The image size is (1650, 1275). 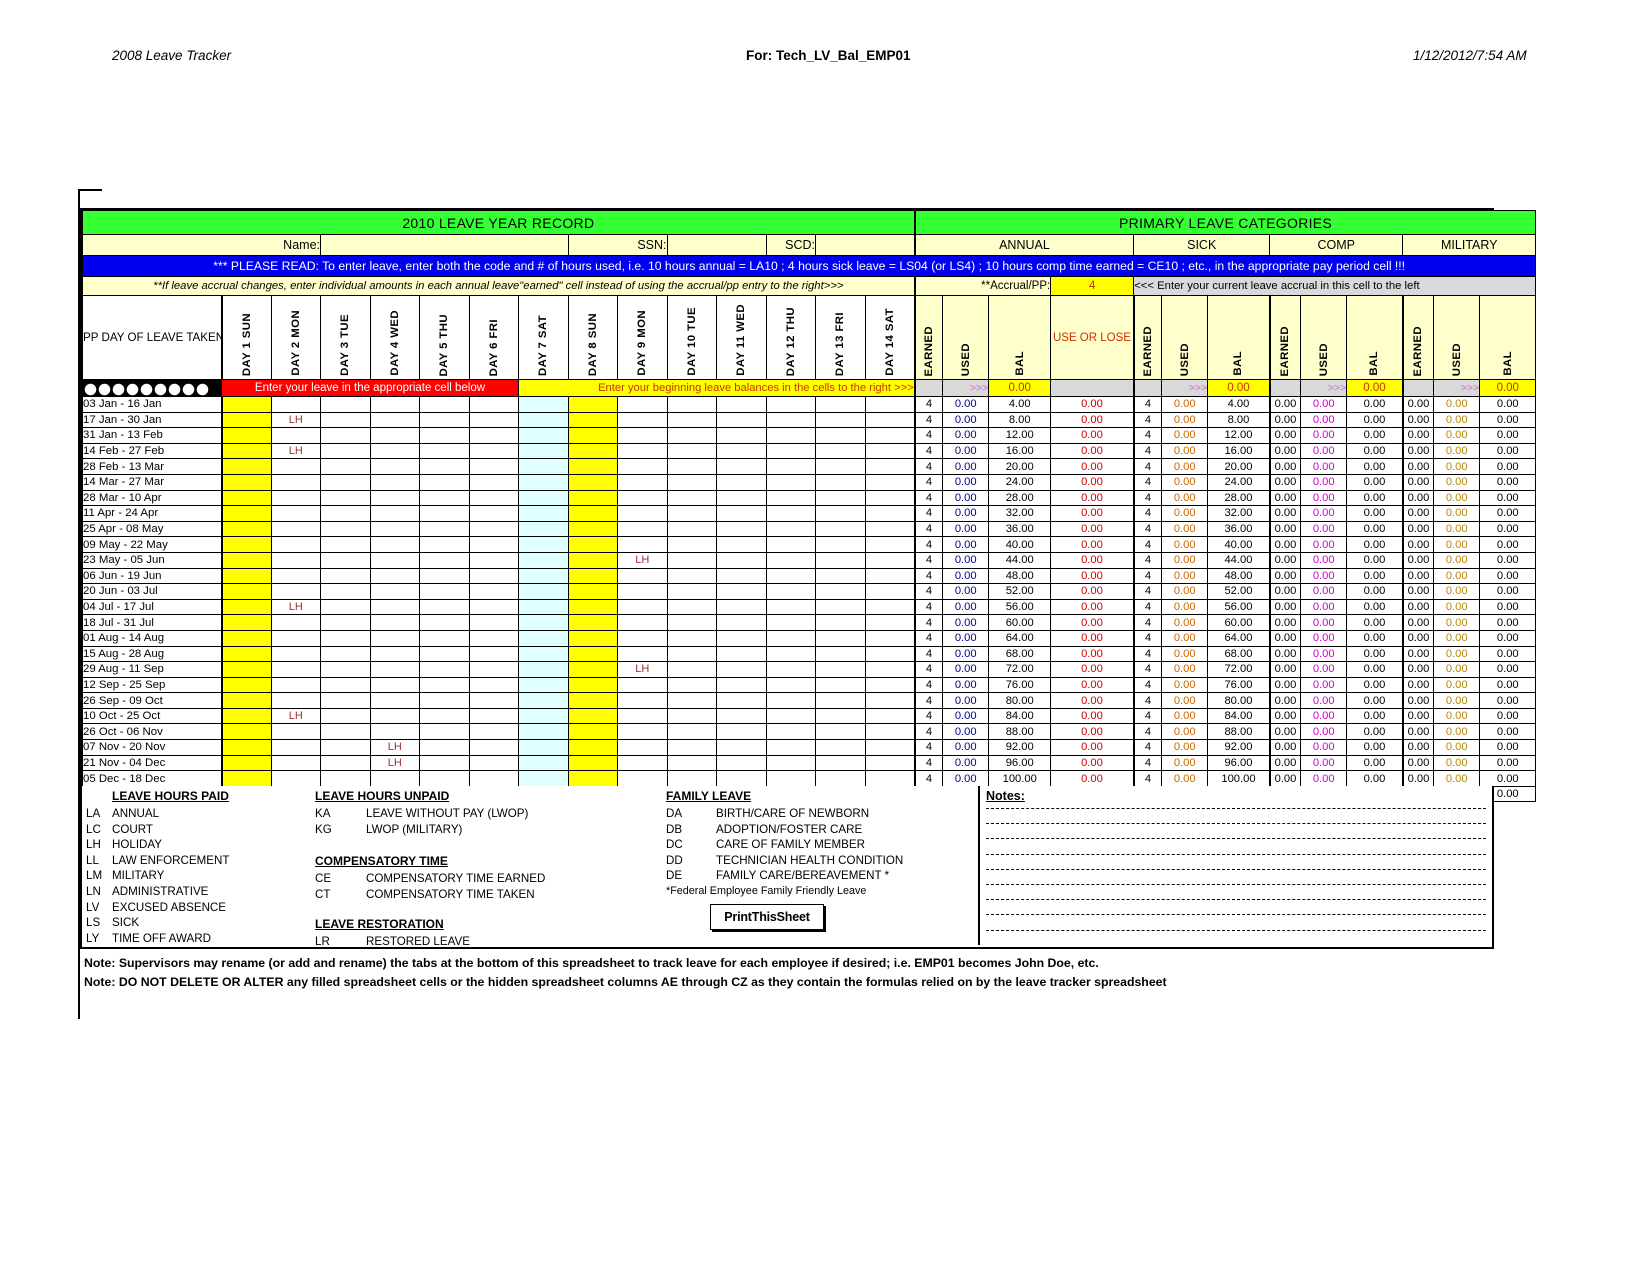 What do you see at coordinates (1236, 884) in the screenshot?
I see `notes-line` at bounding box center [1236, 884].